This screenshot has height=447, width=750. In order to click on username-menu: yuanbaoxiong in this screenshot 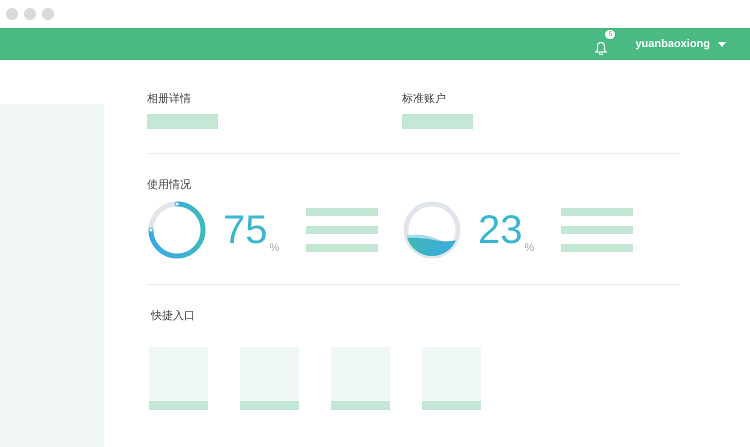, I will do `click(672, 44)`.